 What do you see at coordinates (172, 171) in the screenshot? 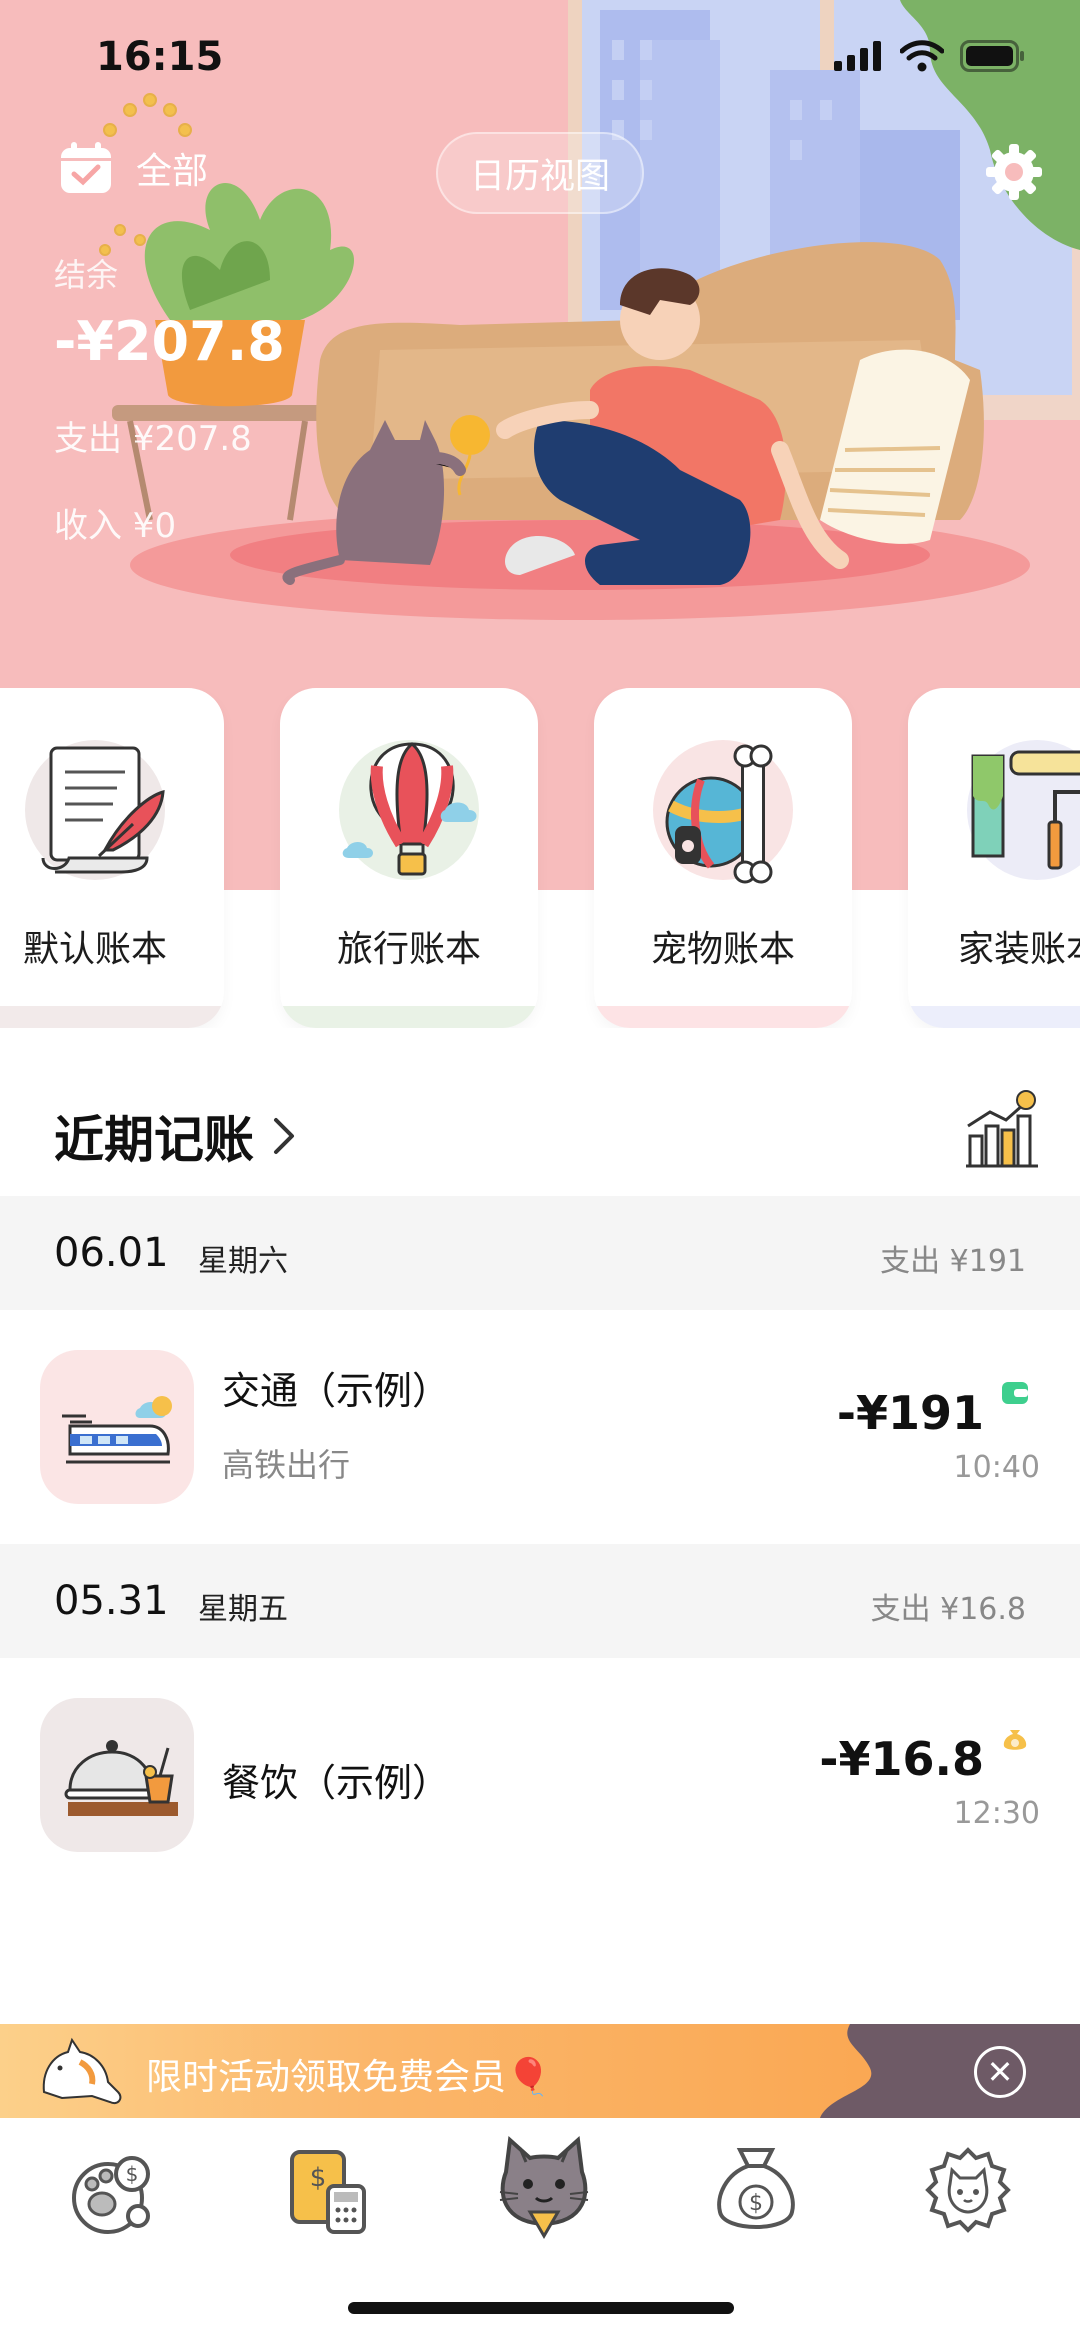
I see `book-switch-label: 全部` at bounding box center [172, 171].